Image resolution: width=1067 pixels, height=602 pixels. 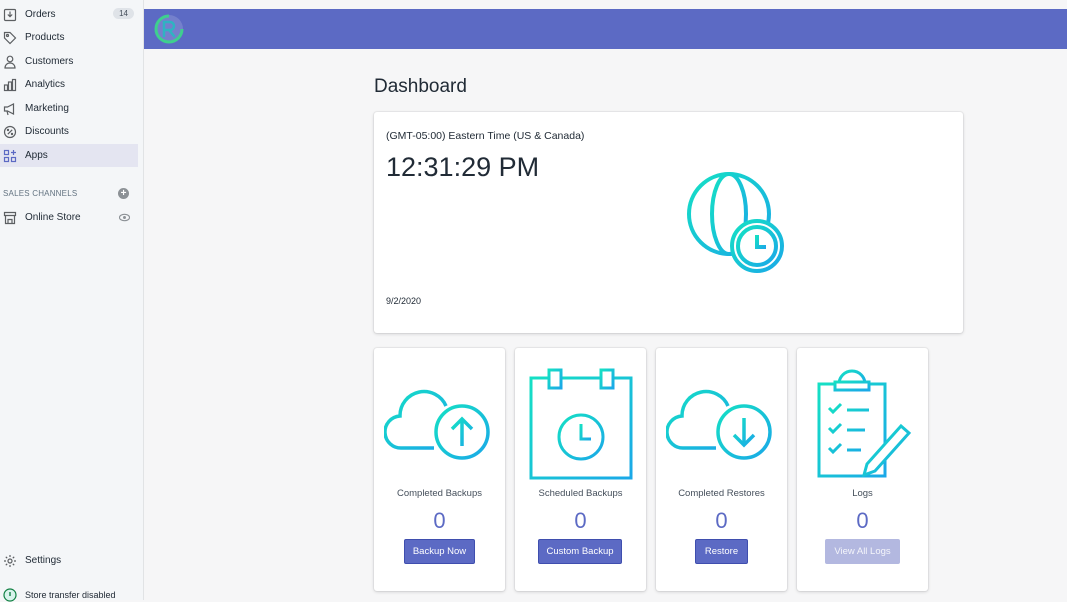 What do you see at coordinates (10, 561) in the screenshot?
I see `gear-icon` at bounding box center [10, 561].